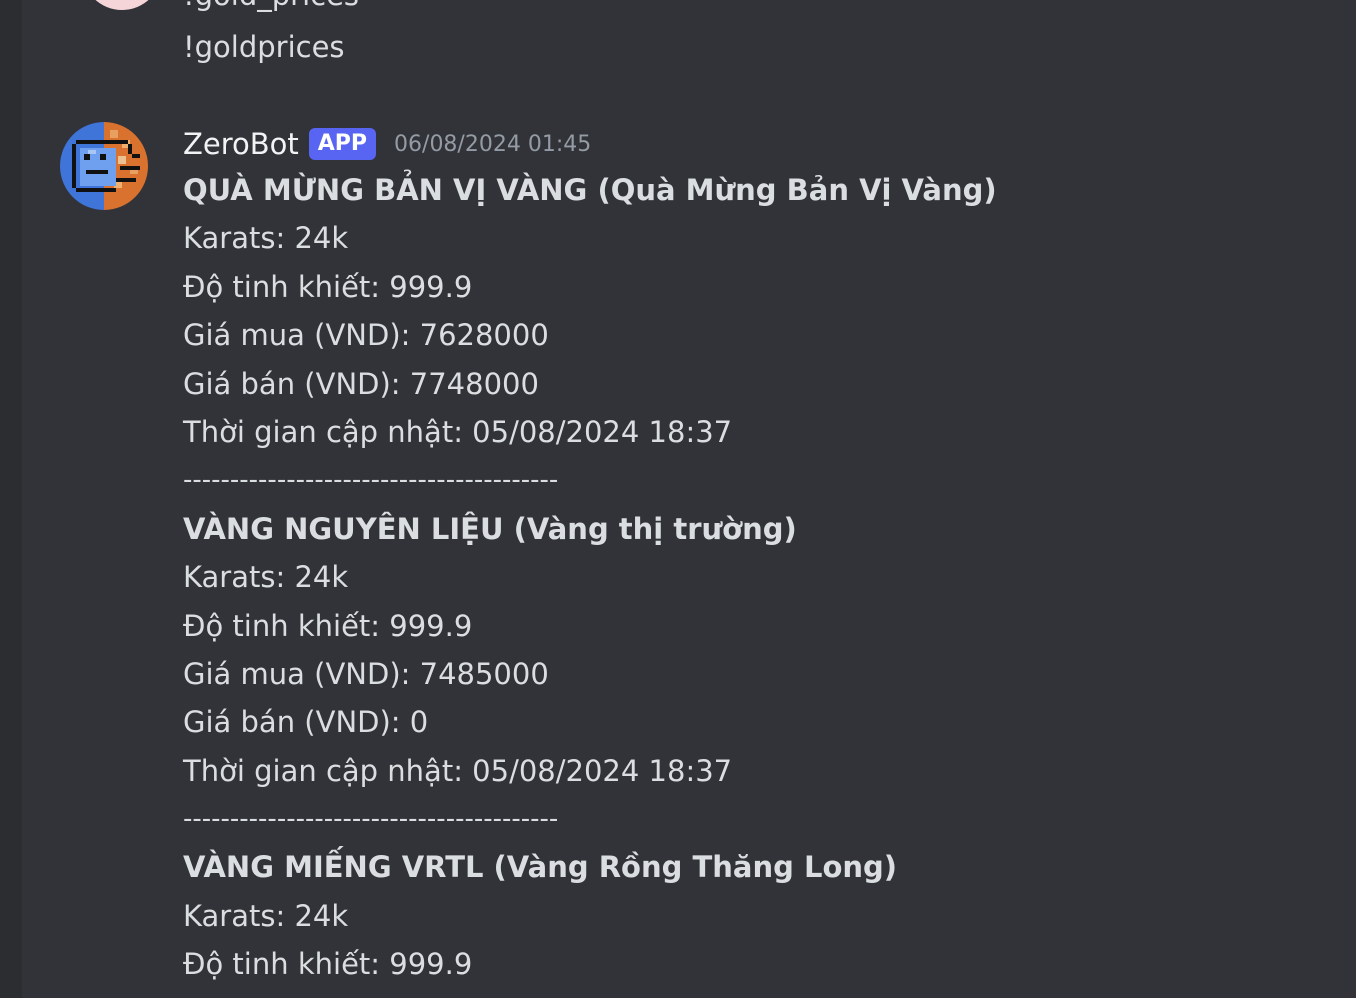 The height and width of the screenshot is (998, 1356). What do you see at coordinates (361, 383) in the screenshot?
I see `message-line: Giá bán (VND): 7748000` at bounding box center [361, 383].